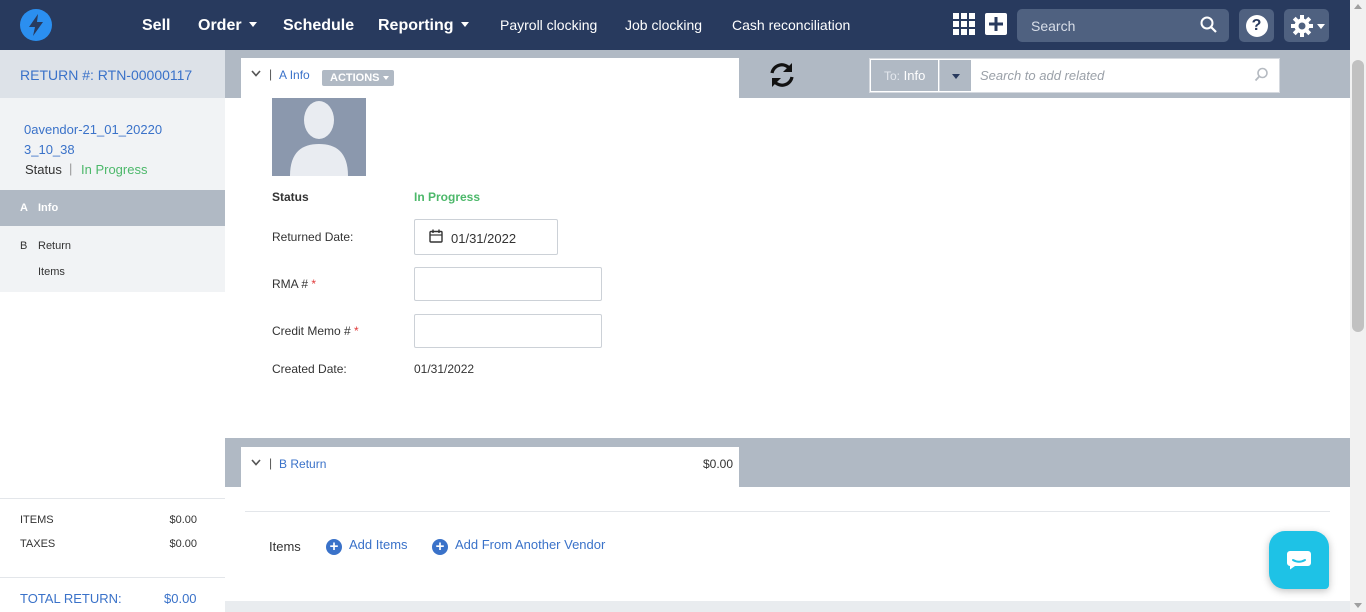  Describe the element at coordinates (791, 25) in the screenshot. I see `nav-cash-reconciliation: Cash reconciliation` at that location.